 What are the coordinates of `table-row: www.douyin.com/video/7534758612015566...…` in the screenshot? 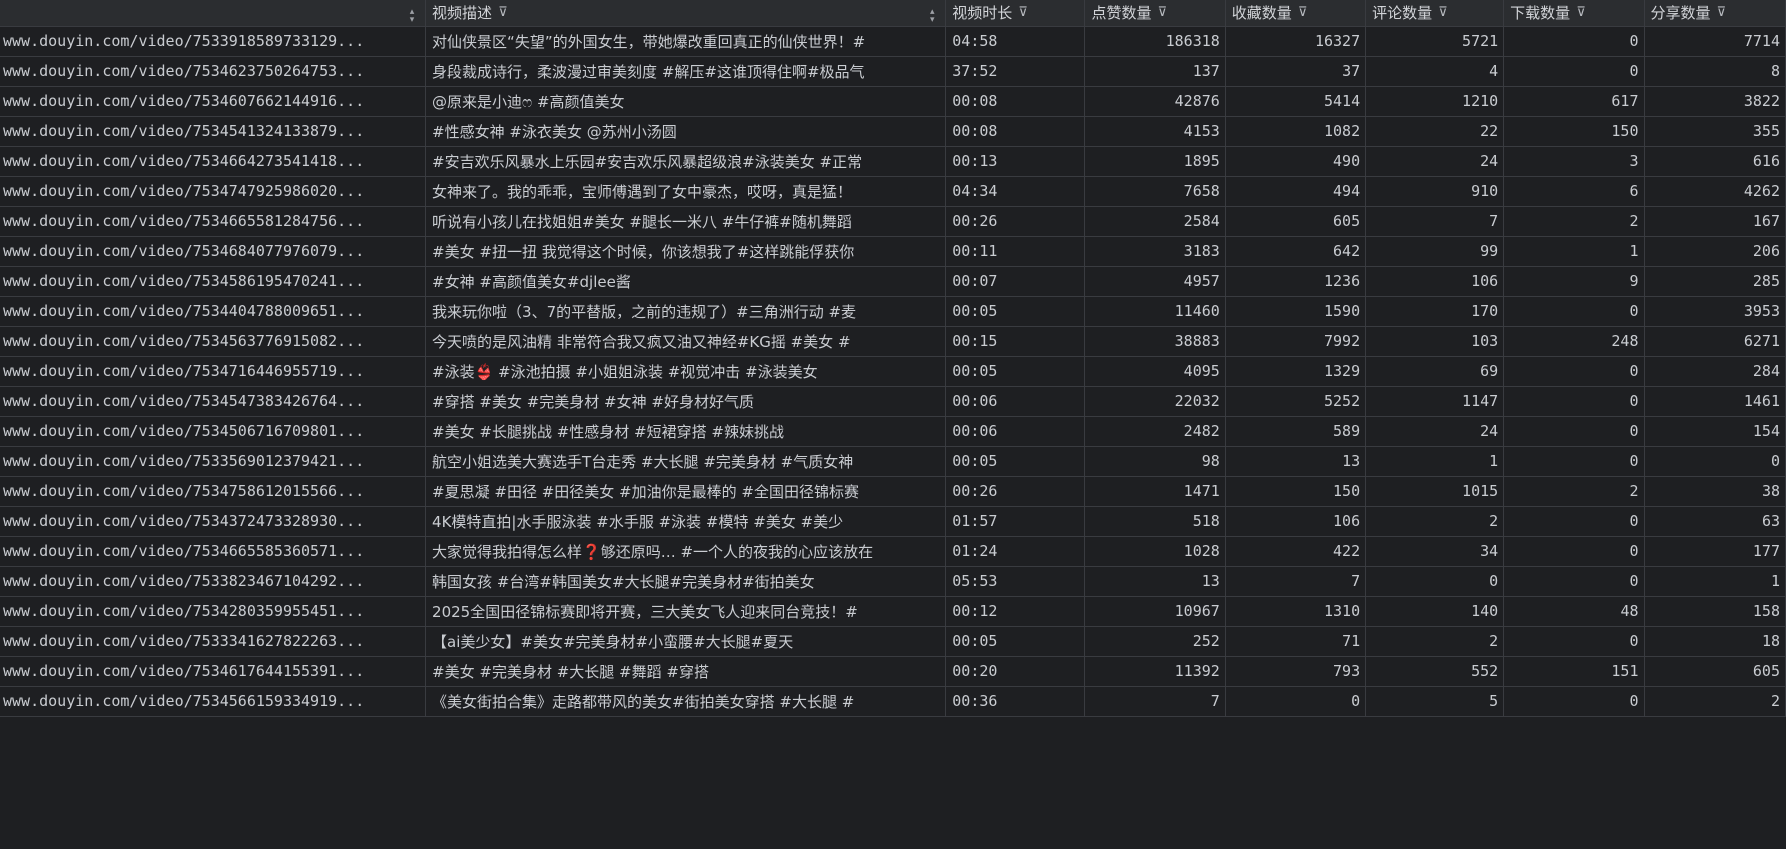 It's located at (893, 491).